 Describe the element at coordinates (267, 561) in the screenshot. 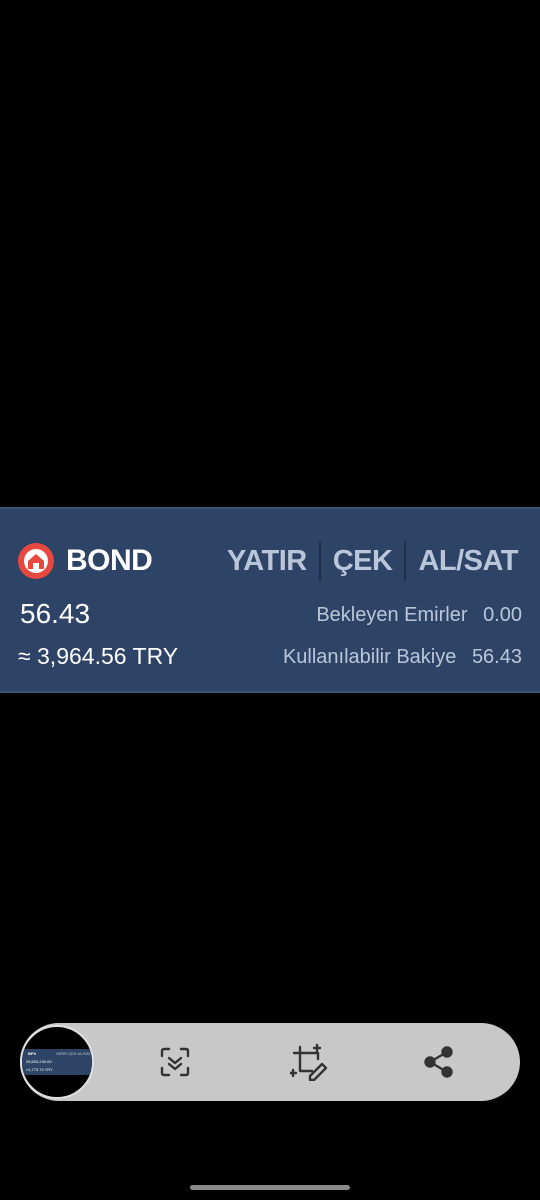

I see `deposit-button: YATIR` at that location.